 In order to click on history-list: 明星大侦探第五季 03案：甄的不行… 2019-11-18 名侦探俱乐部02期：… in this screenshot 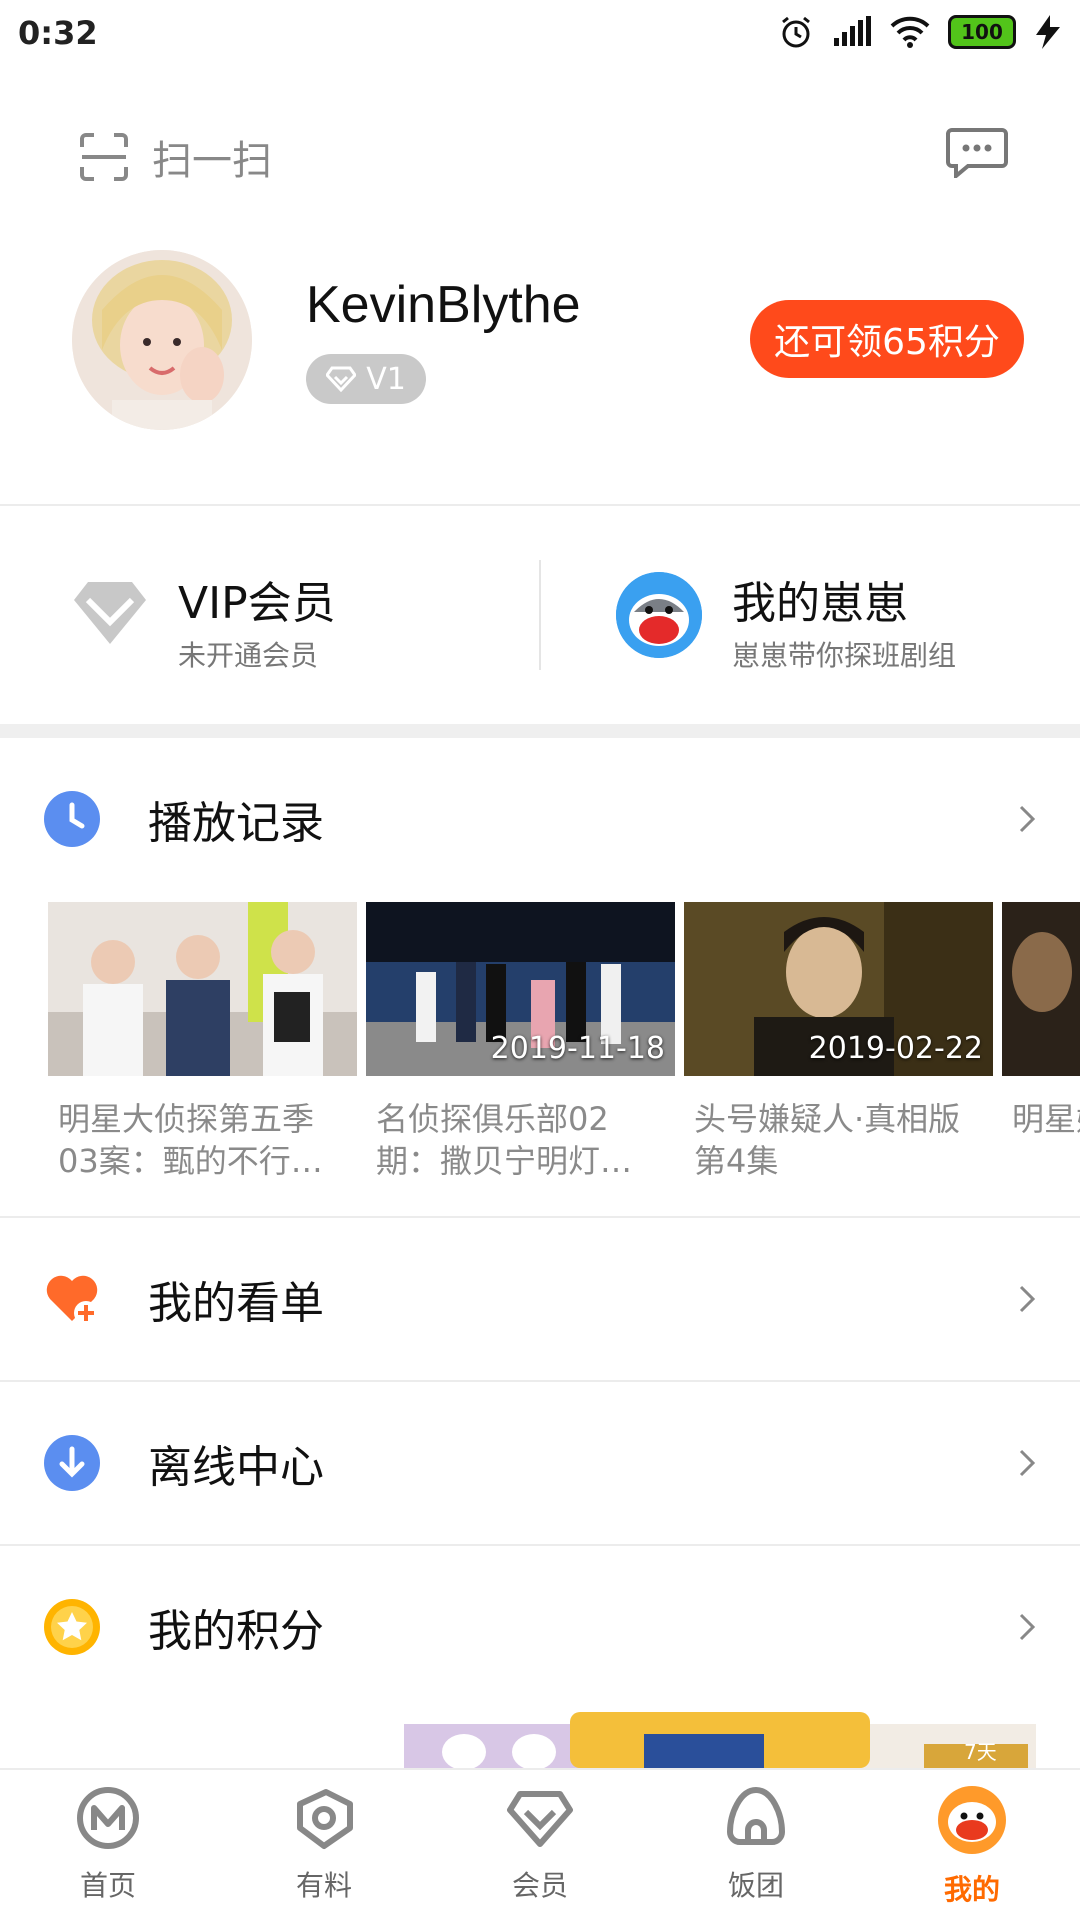, I will do `click(564, 1042)`.